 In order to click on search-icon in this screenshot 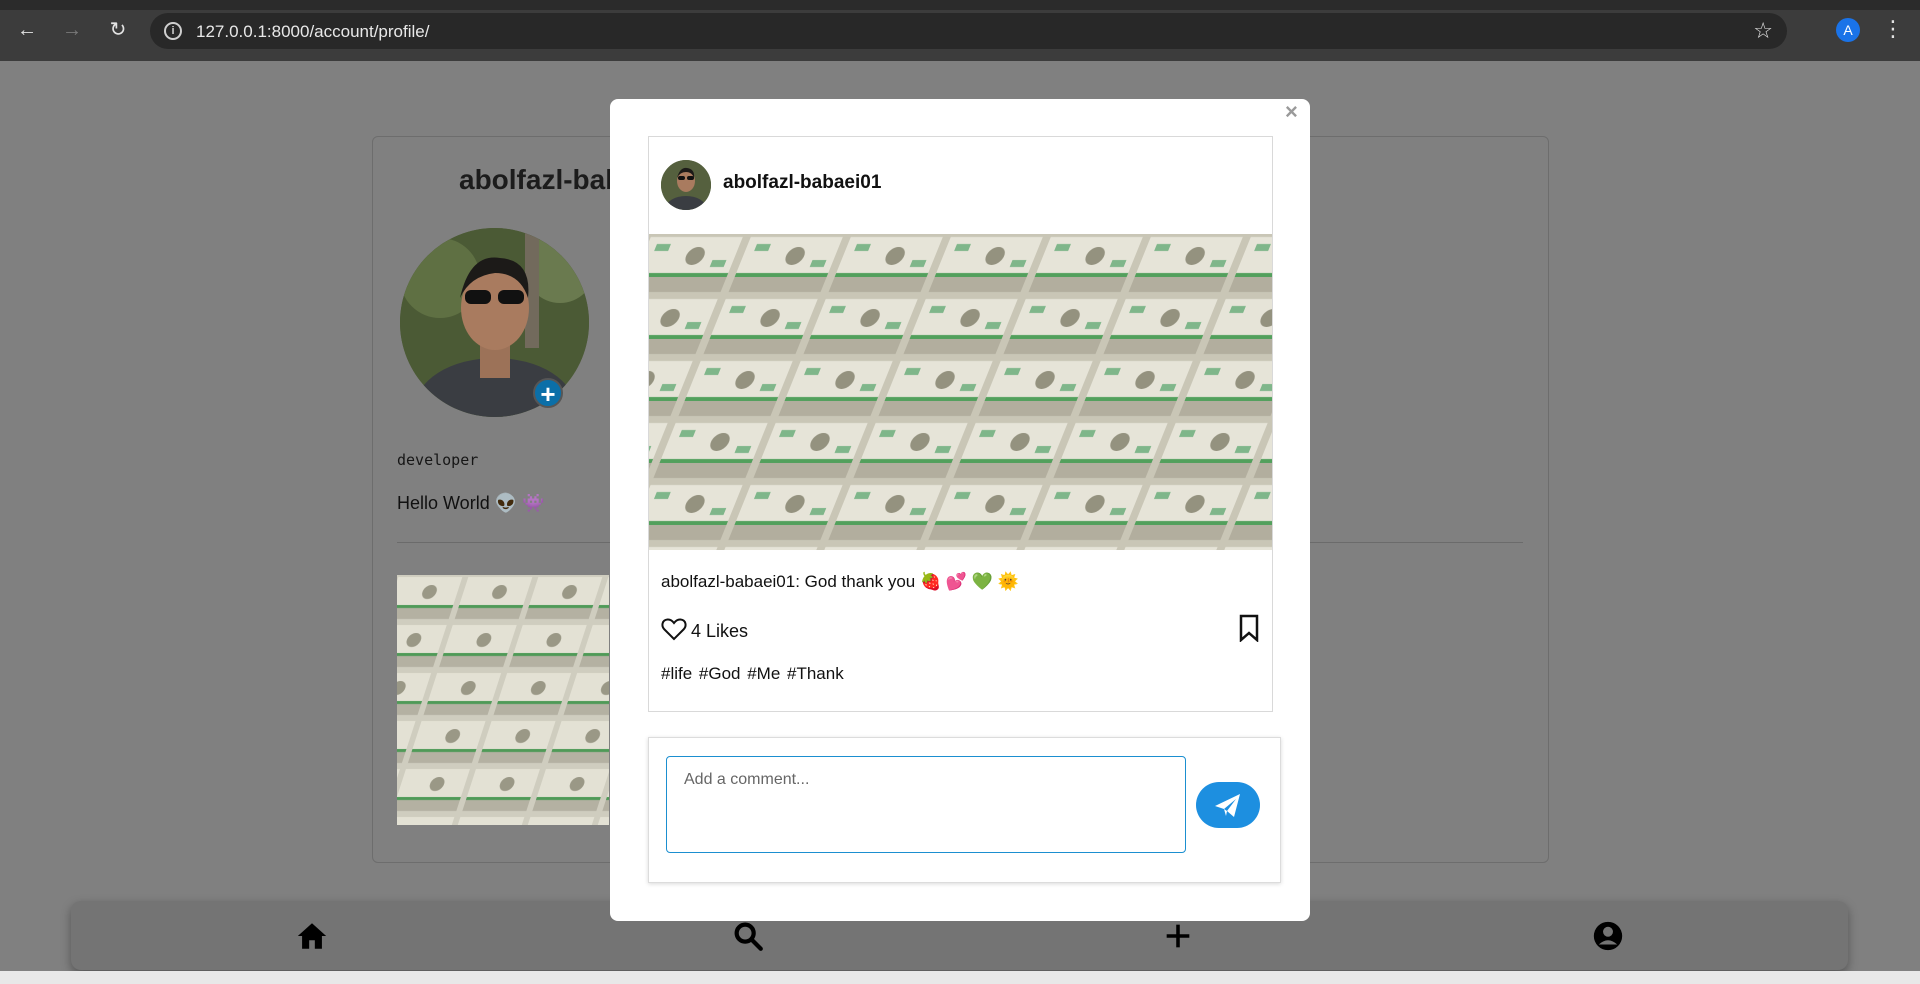, I will do `click(748, 936)`.